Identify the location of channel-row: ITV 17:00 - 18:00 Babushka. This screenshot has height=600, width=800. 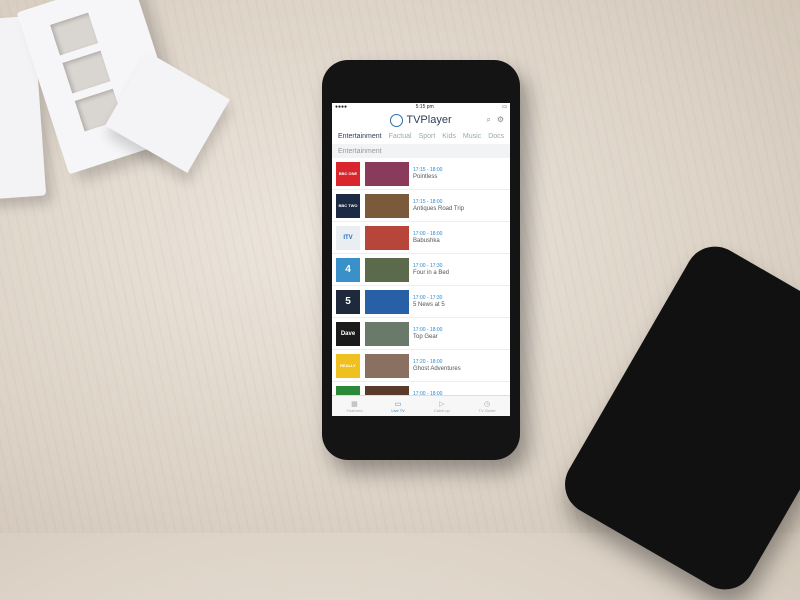
(421, 238).